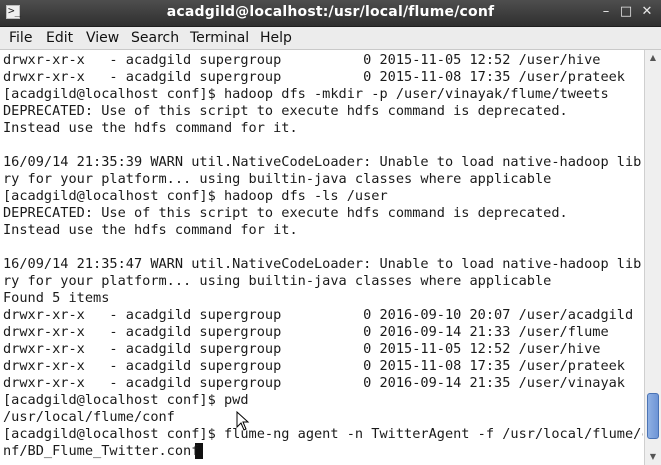 The height and width of the screenshot is (465, 661). What do you see at coordinates (626, 12) in the screenshot?
I see `maximize-button: □` at bounding box center [626, 12].